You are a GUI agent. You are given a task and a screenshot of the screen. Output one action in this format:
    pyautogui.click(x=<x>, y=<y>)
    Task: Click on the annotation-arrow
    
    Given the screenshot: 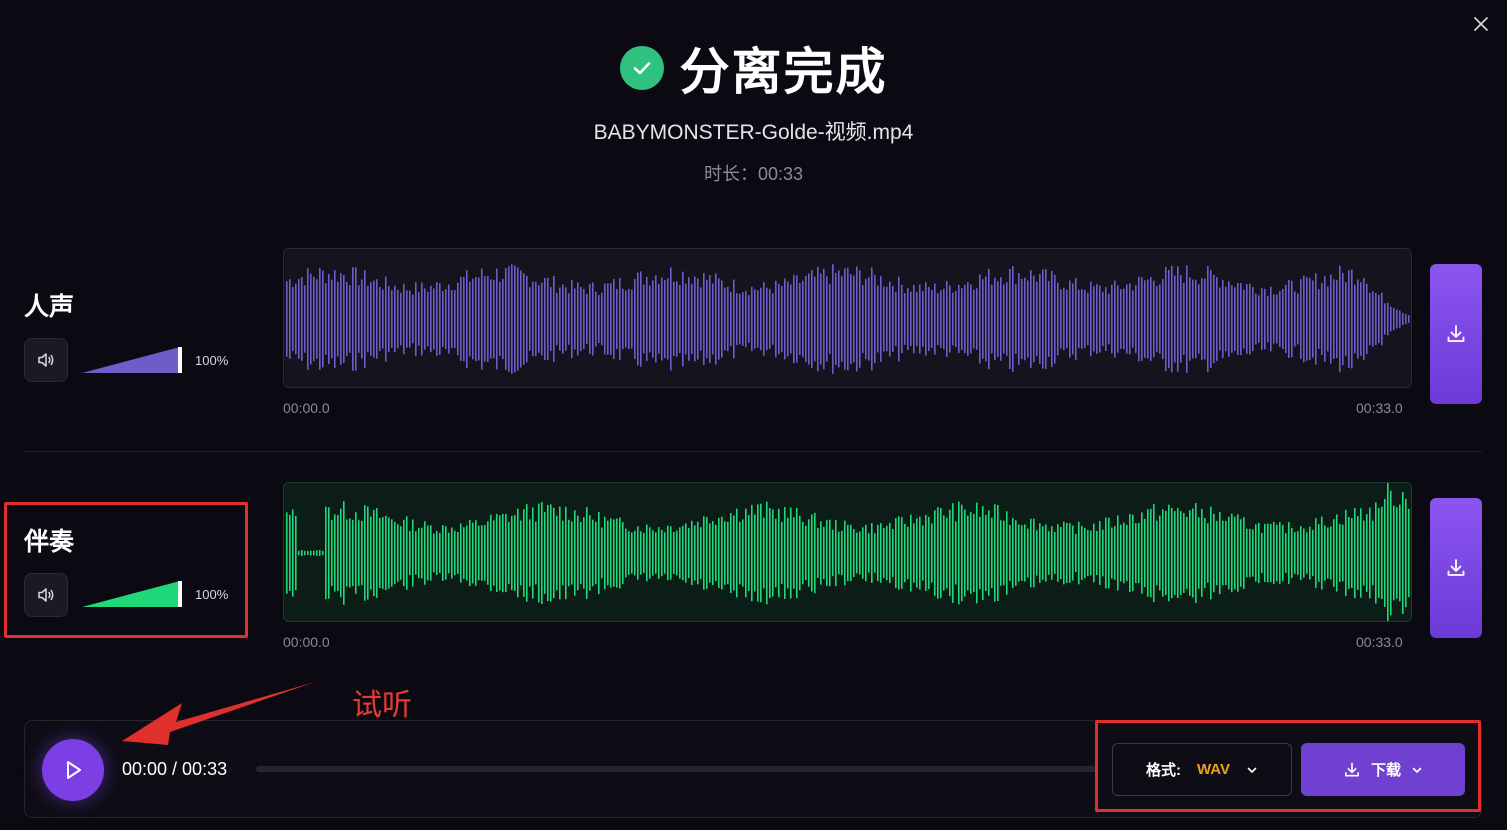 What is the action you would take?
    pyautogui.click(x=218, y=713)
    